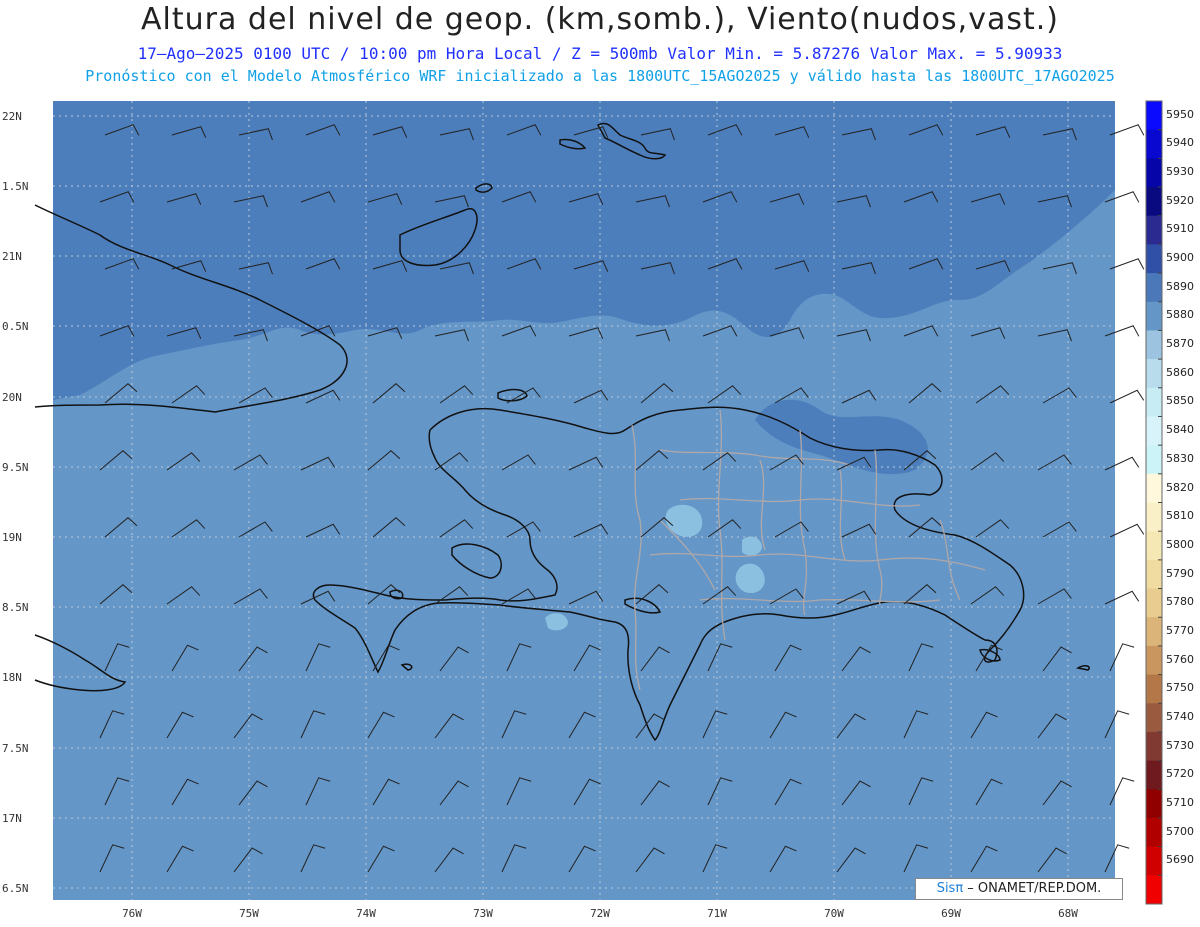 Image resolution: width=1200 pixels, height=927 pixels. I want to click on colorbar-label: 5830, so click(1180, 458).